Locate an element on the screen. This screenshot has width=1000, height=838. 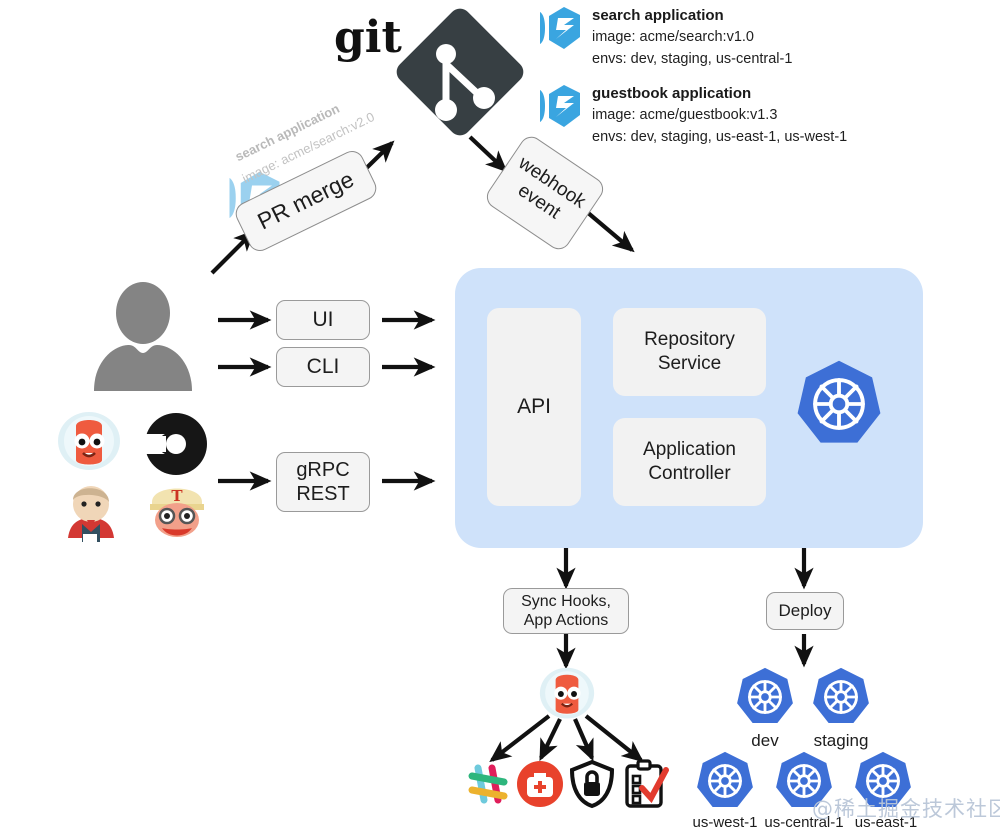
application-controller-box: Application Controller is located at coordinates (689, 462).